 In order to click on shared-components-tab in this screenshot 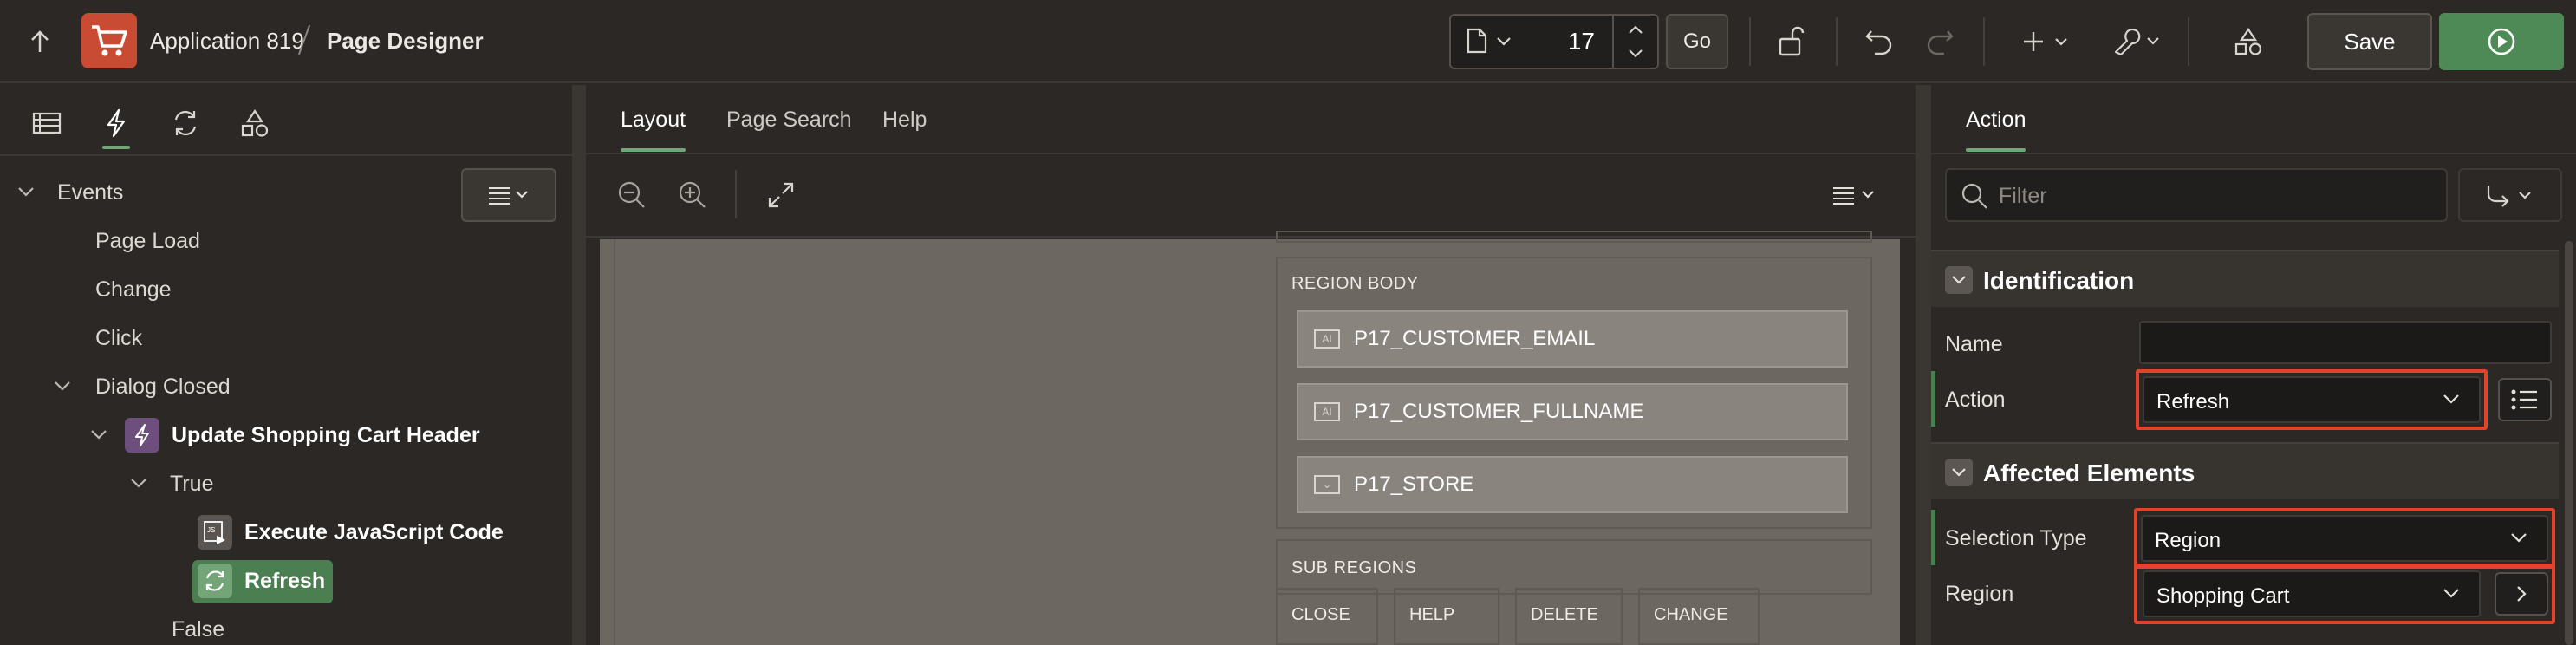, I will do `click(255, 123)`.